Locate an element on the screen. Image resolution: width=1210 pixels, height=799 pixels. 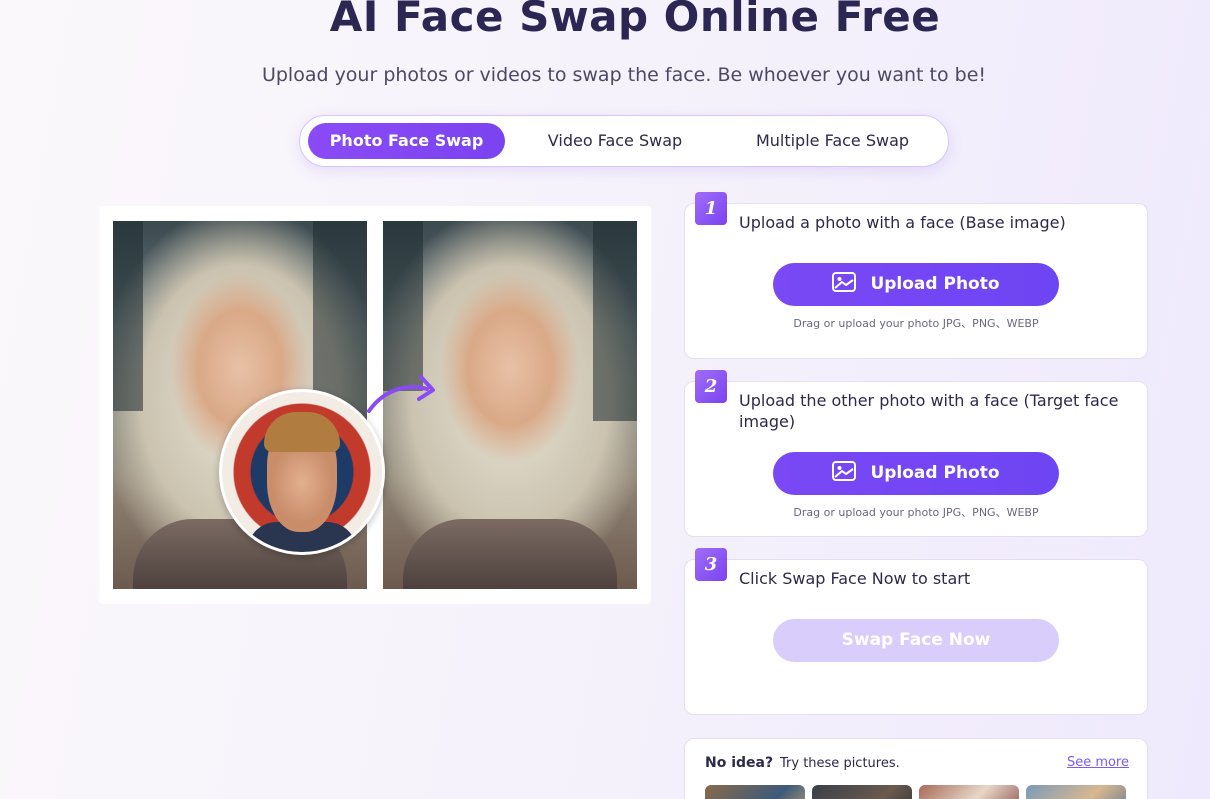
ideas-subtitle: Try these pictures. is located at coordinates (840, 763).